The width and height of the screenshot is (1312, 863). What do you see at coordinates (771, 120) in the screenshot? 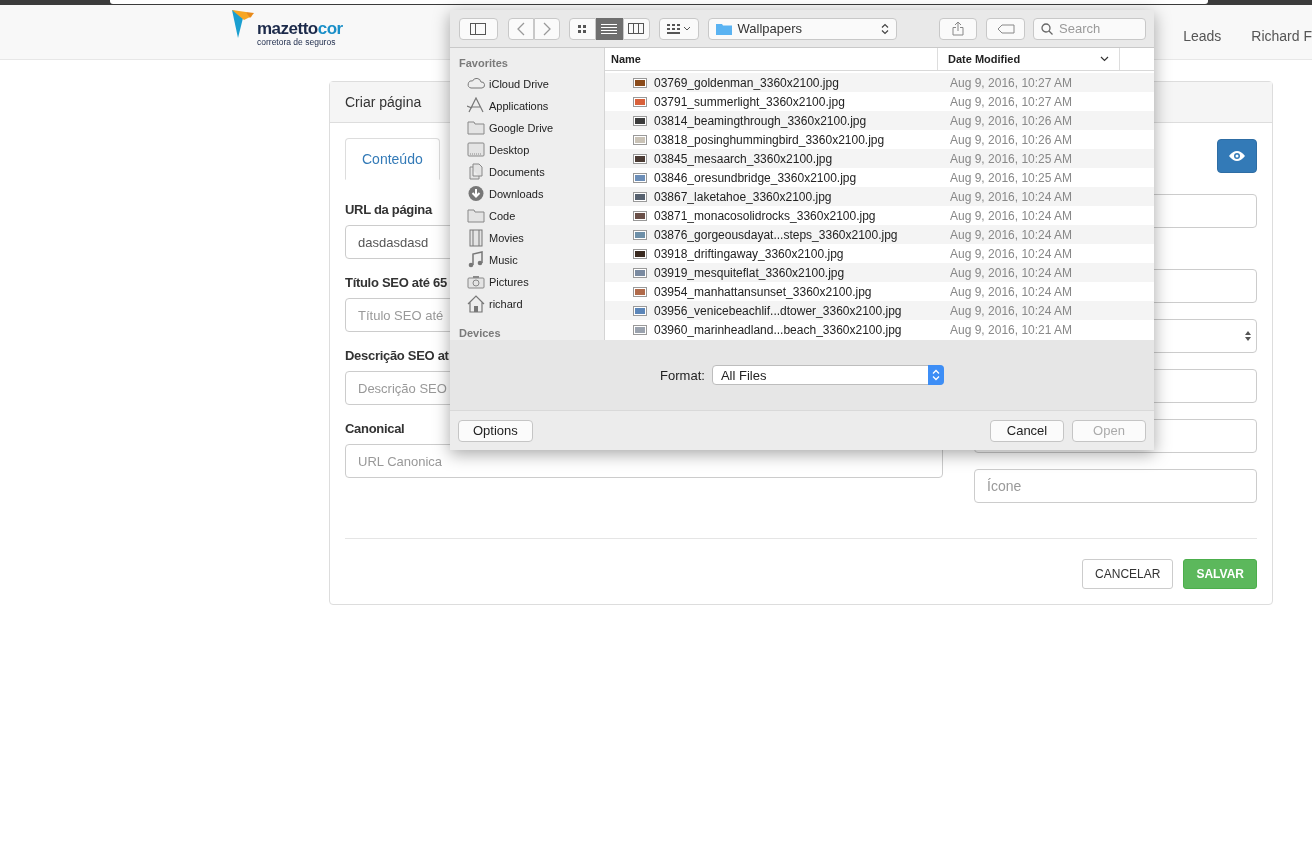
I see `file-name: 03814_beamingthrough_3360x2100.jpg` at bounding box center [771, 120].